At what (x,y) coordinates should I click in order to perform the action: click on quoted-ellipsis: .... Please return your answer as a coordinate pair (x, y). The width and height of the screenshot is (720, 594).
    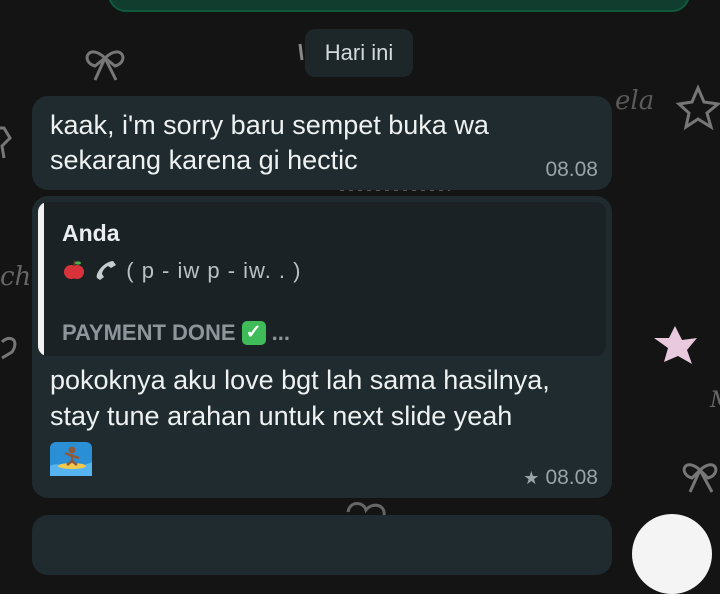
    Looking at the image, I should click on (280, 332).